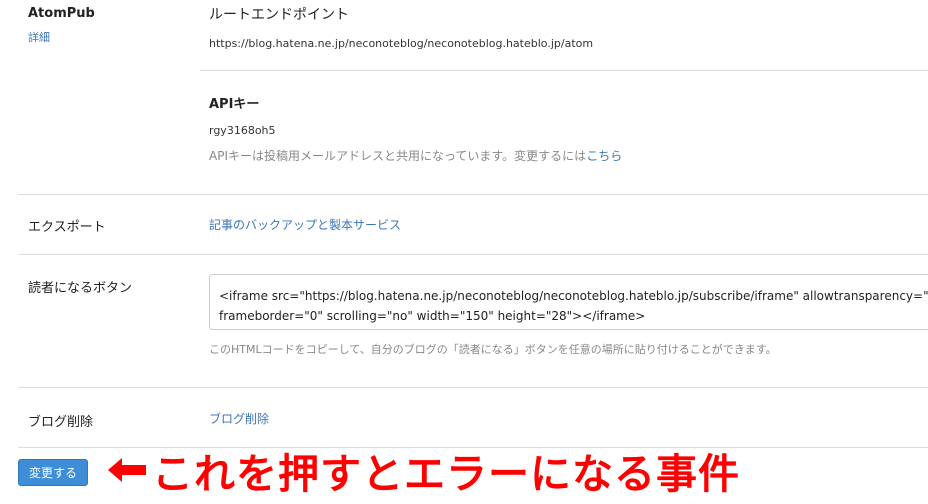  I want to click on atompub-label: AtomPub, so click(61, 13).